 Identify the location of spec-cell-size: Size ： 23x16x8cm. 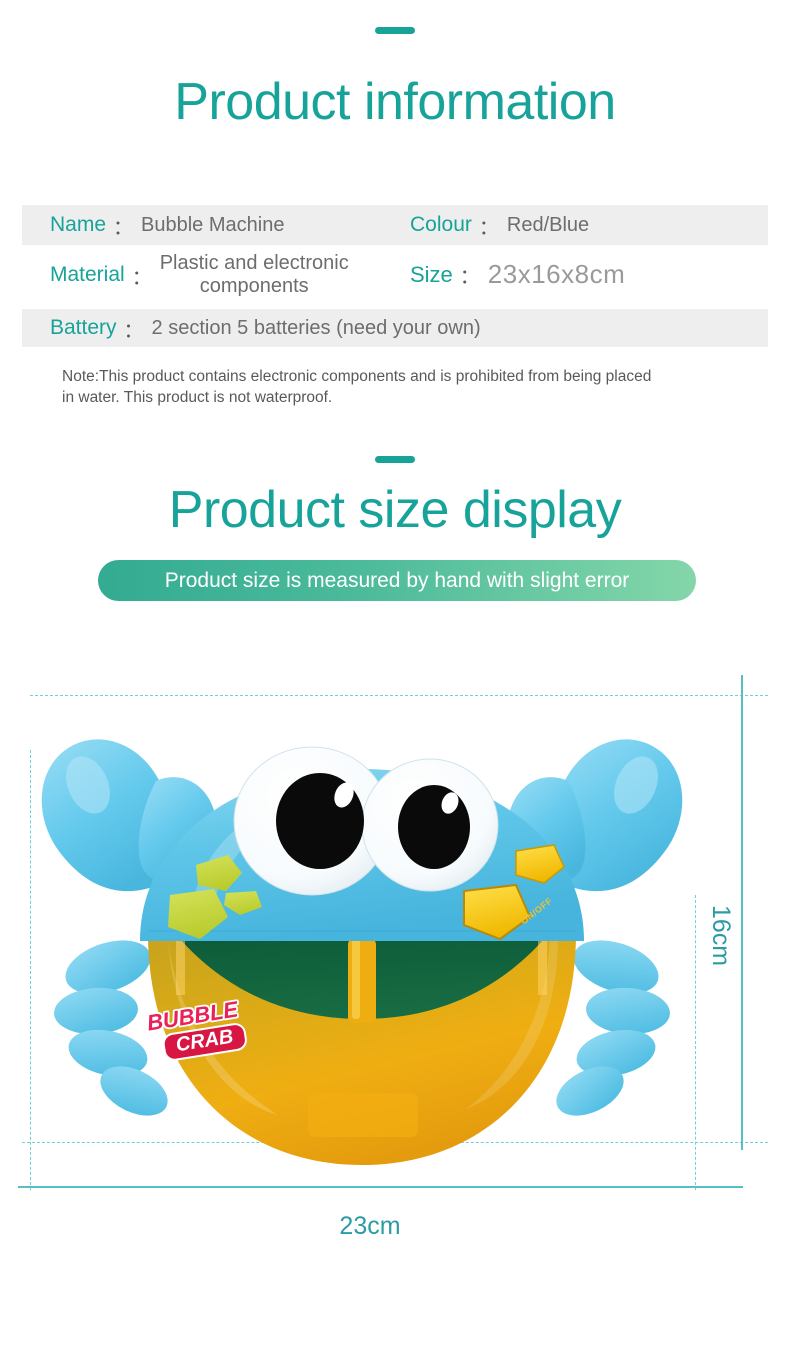
(518, 274).